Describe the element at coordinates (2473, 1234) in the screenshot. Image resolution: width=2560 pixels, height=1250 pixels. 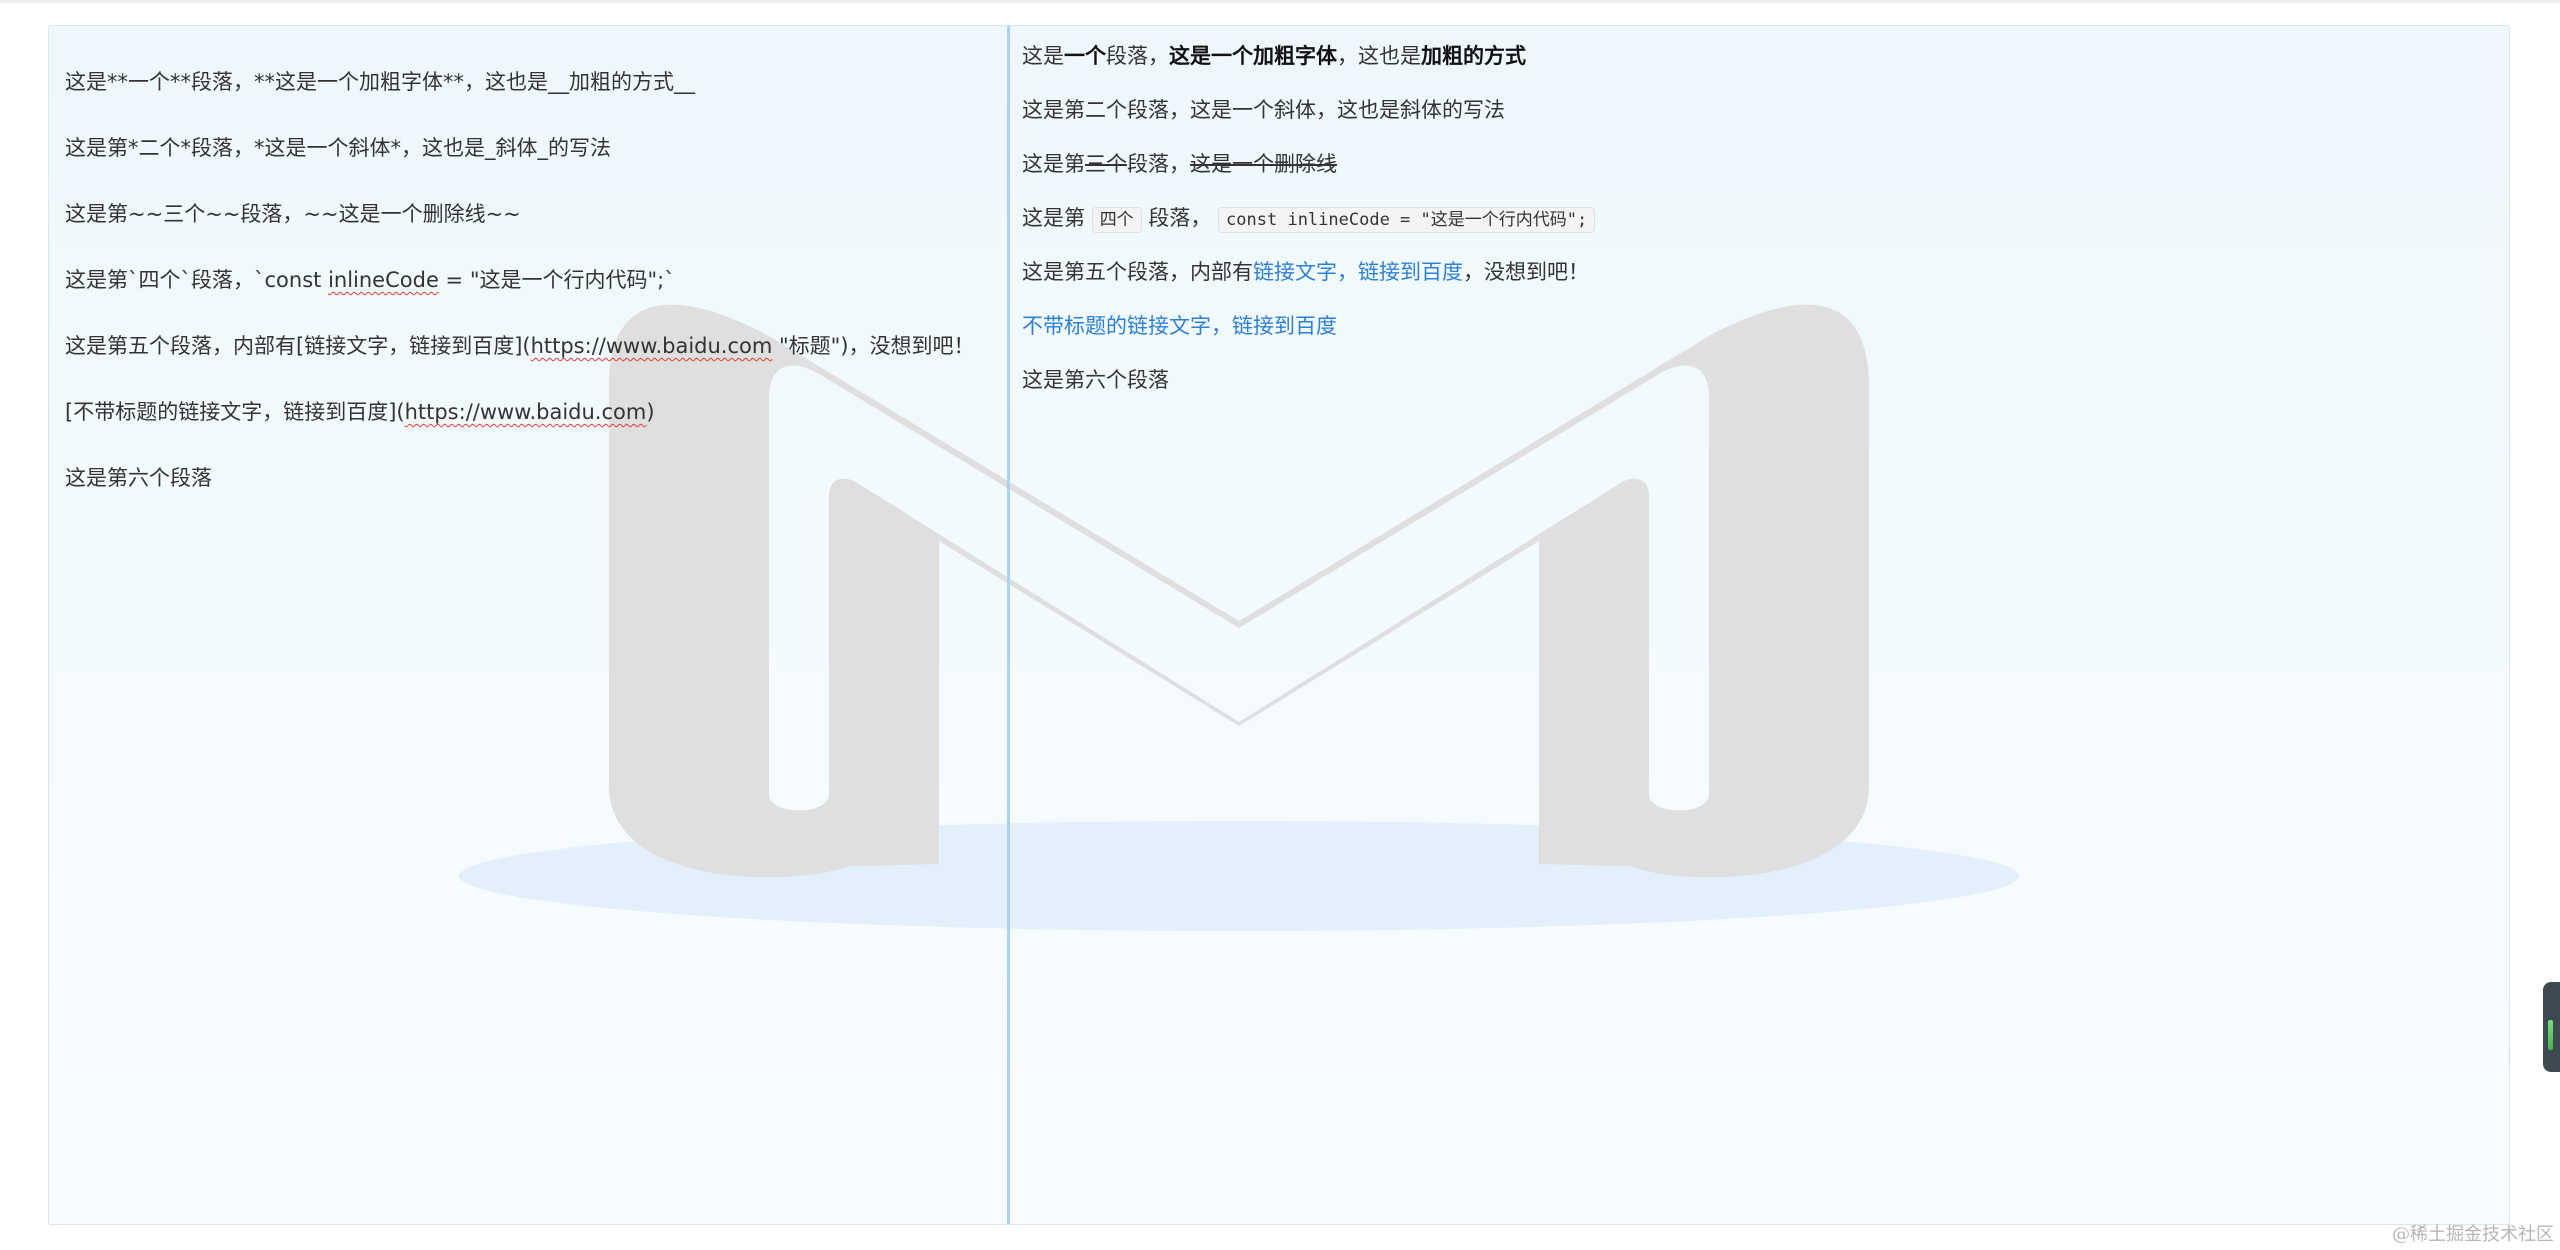
I see `site-watermark: @稀土掘金技术社区` at that location.